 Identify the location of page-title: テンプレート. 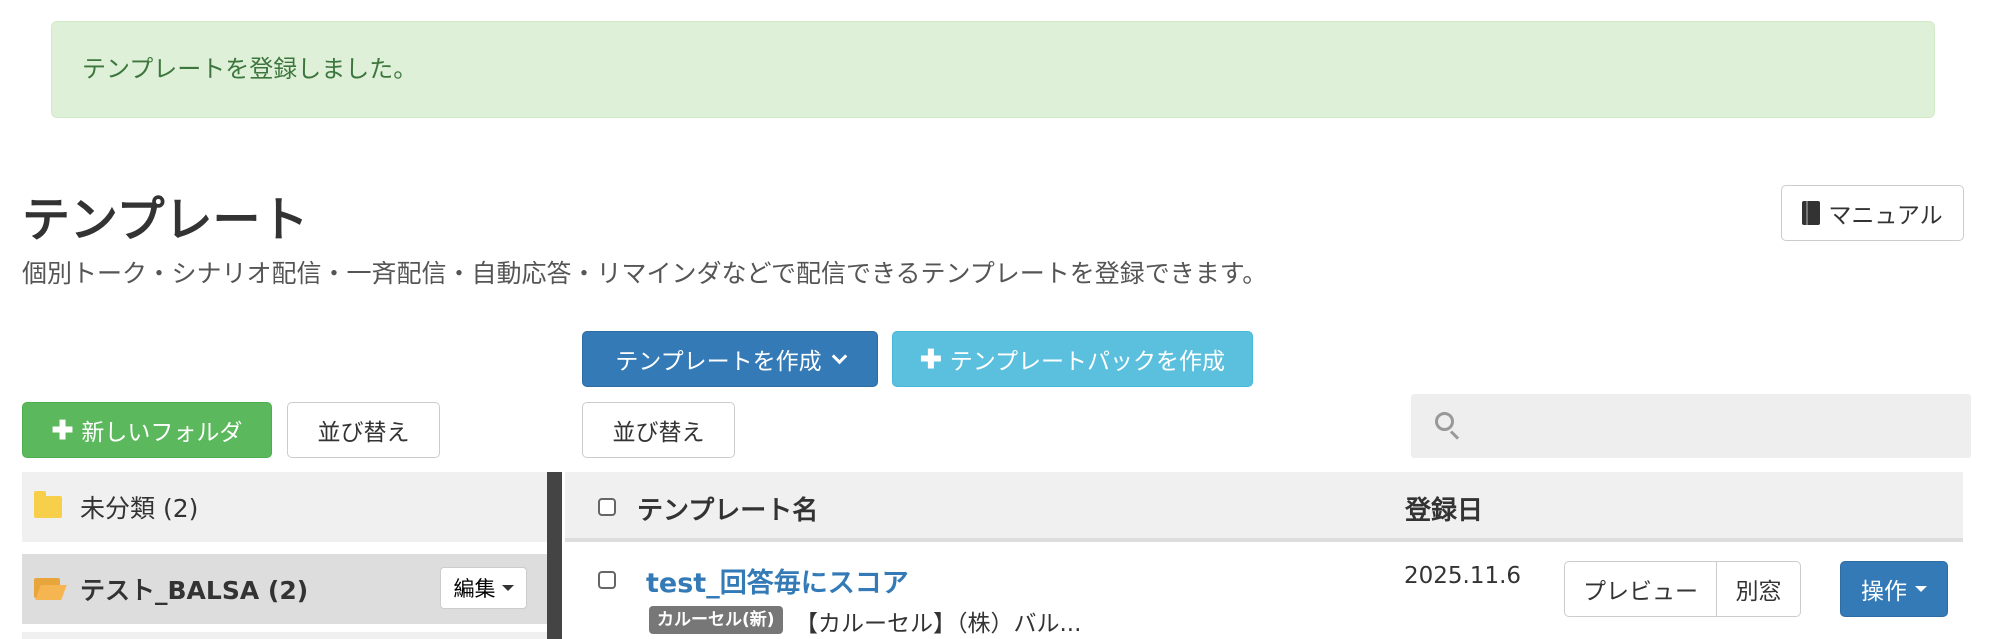
(165, 220).